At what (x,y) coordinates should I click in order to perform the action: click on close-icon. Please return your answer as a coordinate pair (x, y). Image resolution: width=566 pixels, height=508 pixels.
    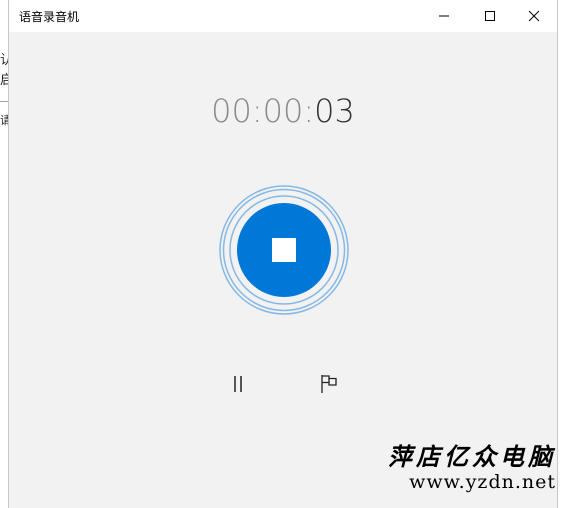
    Looking at the image, I should click on (534, 16).